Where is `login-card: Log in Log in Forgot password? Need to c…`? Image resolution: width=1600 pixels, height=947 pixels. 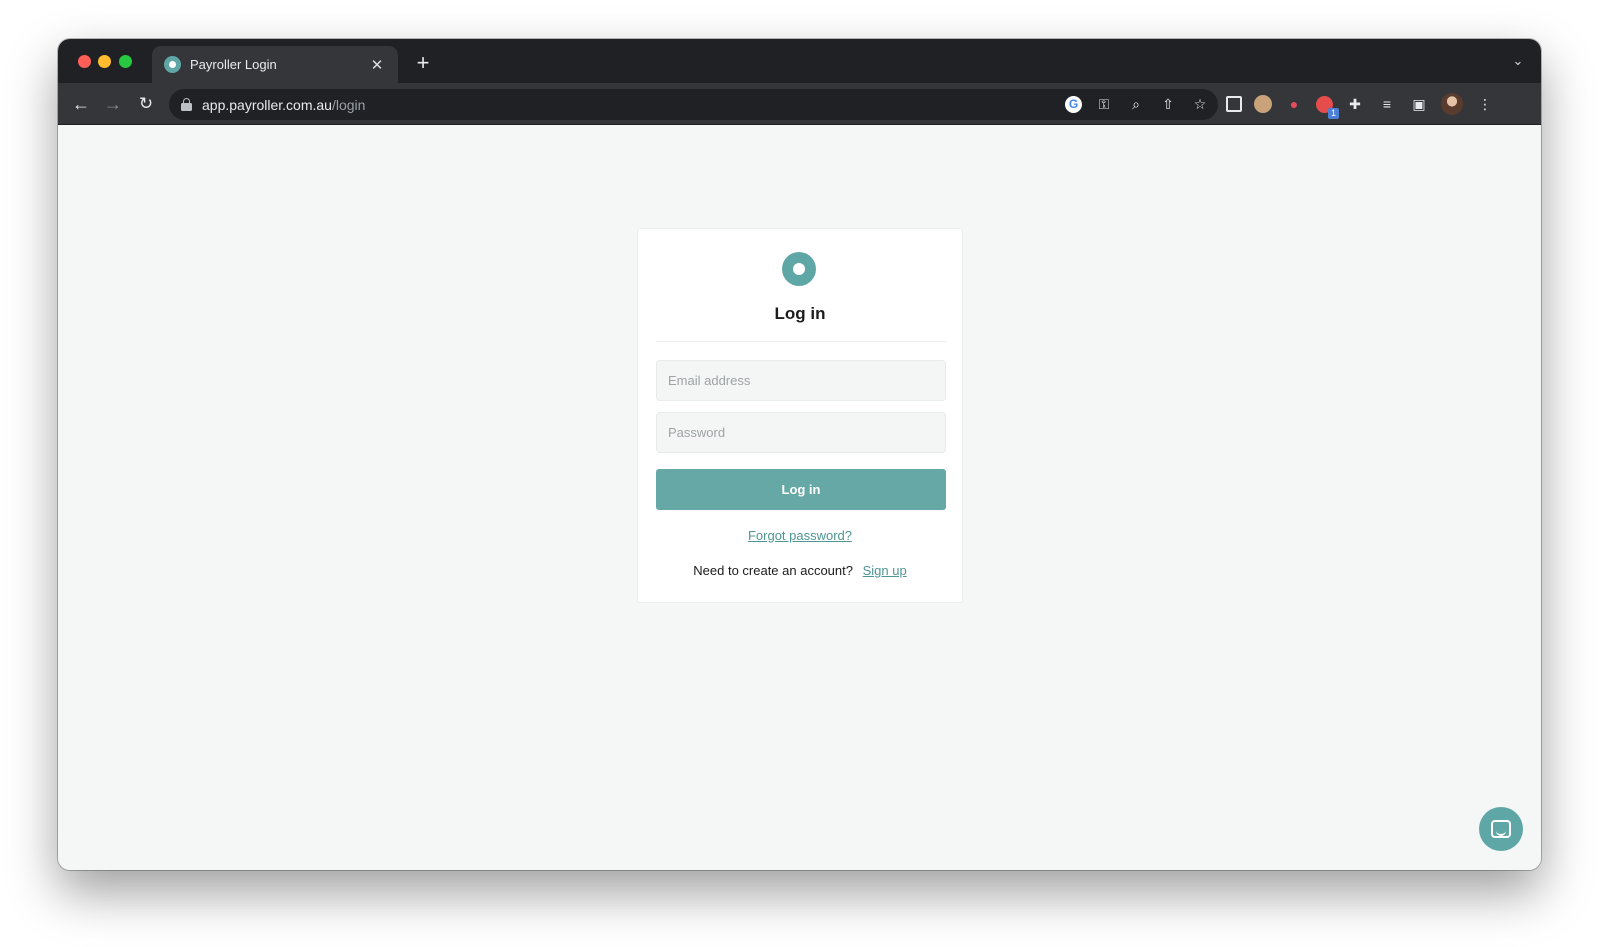
login-card: Log in Log in Forgot password? Need to c… is located at coordinates (800, 415).